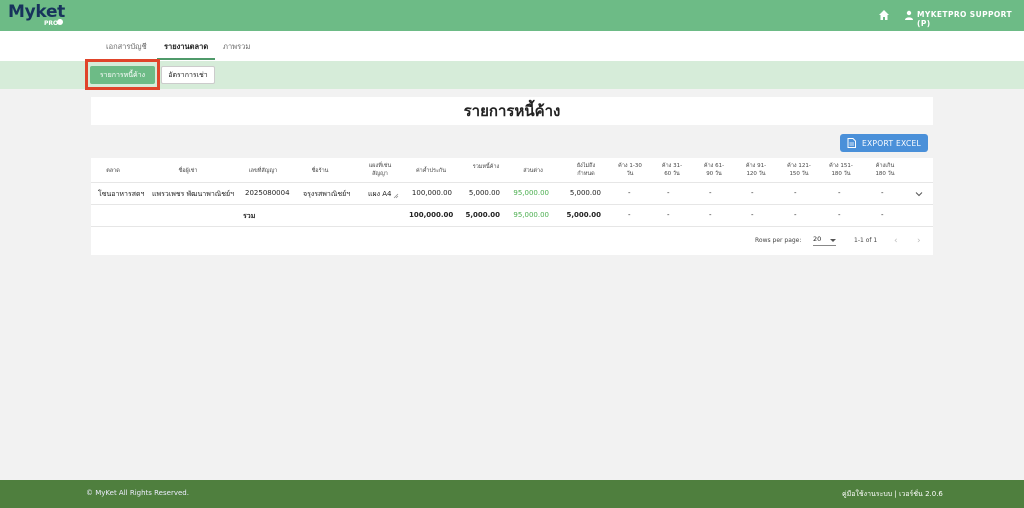  Describe the element at coordinates (799, 166) in the screenshot. I see `col-header-d121-150-line1: ค้าง 121-` at that location.